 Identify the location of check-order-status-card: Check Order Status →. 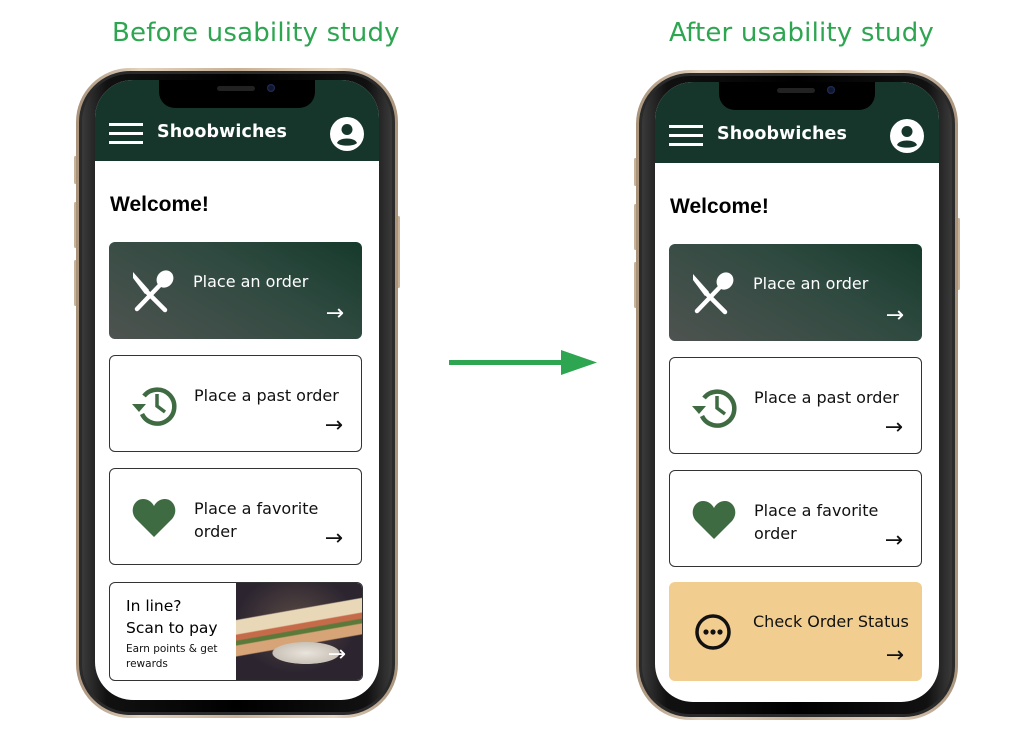
(795, 631).